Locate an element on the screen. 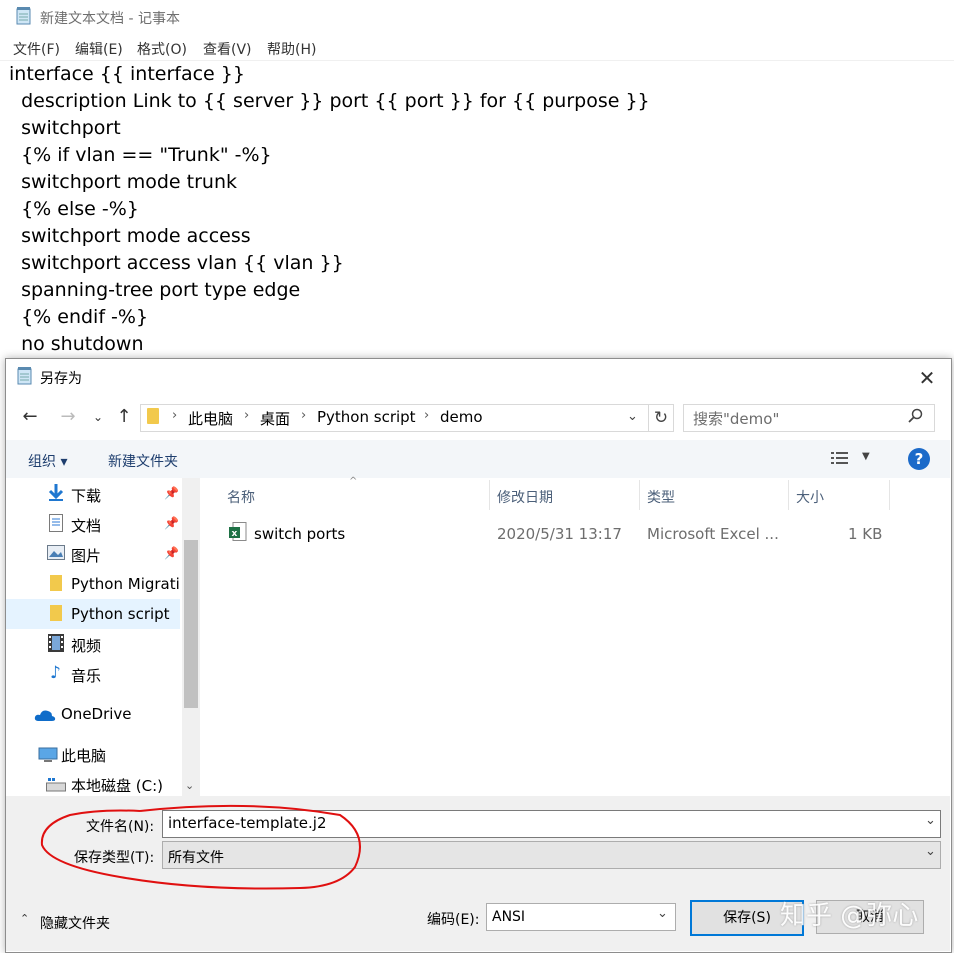 The height and width of the screenshot is (953, 954). file-list-header is located at coordinates (575, 494).